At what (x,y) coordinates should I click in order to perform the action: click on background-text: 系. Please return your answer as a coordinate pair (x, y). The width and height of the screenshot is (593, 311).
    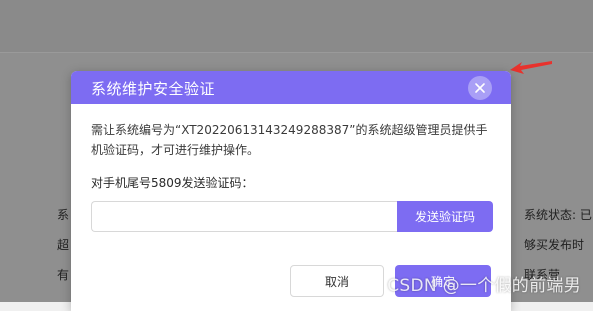
    Looking at the image, I should click on (63, 215).